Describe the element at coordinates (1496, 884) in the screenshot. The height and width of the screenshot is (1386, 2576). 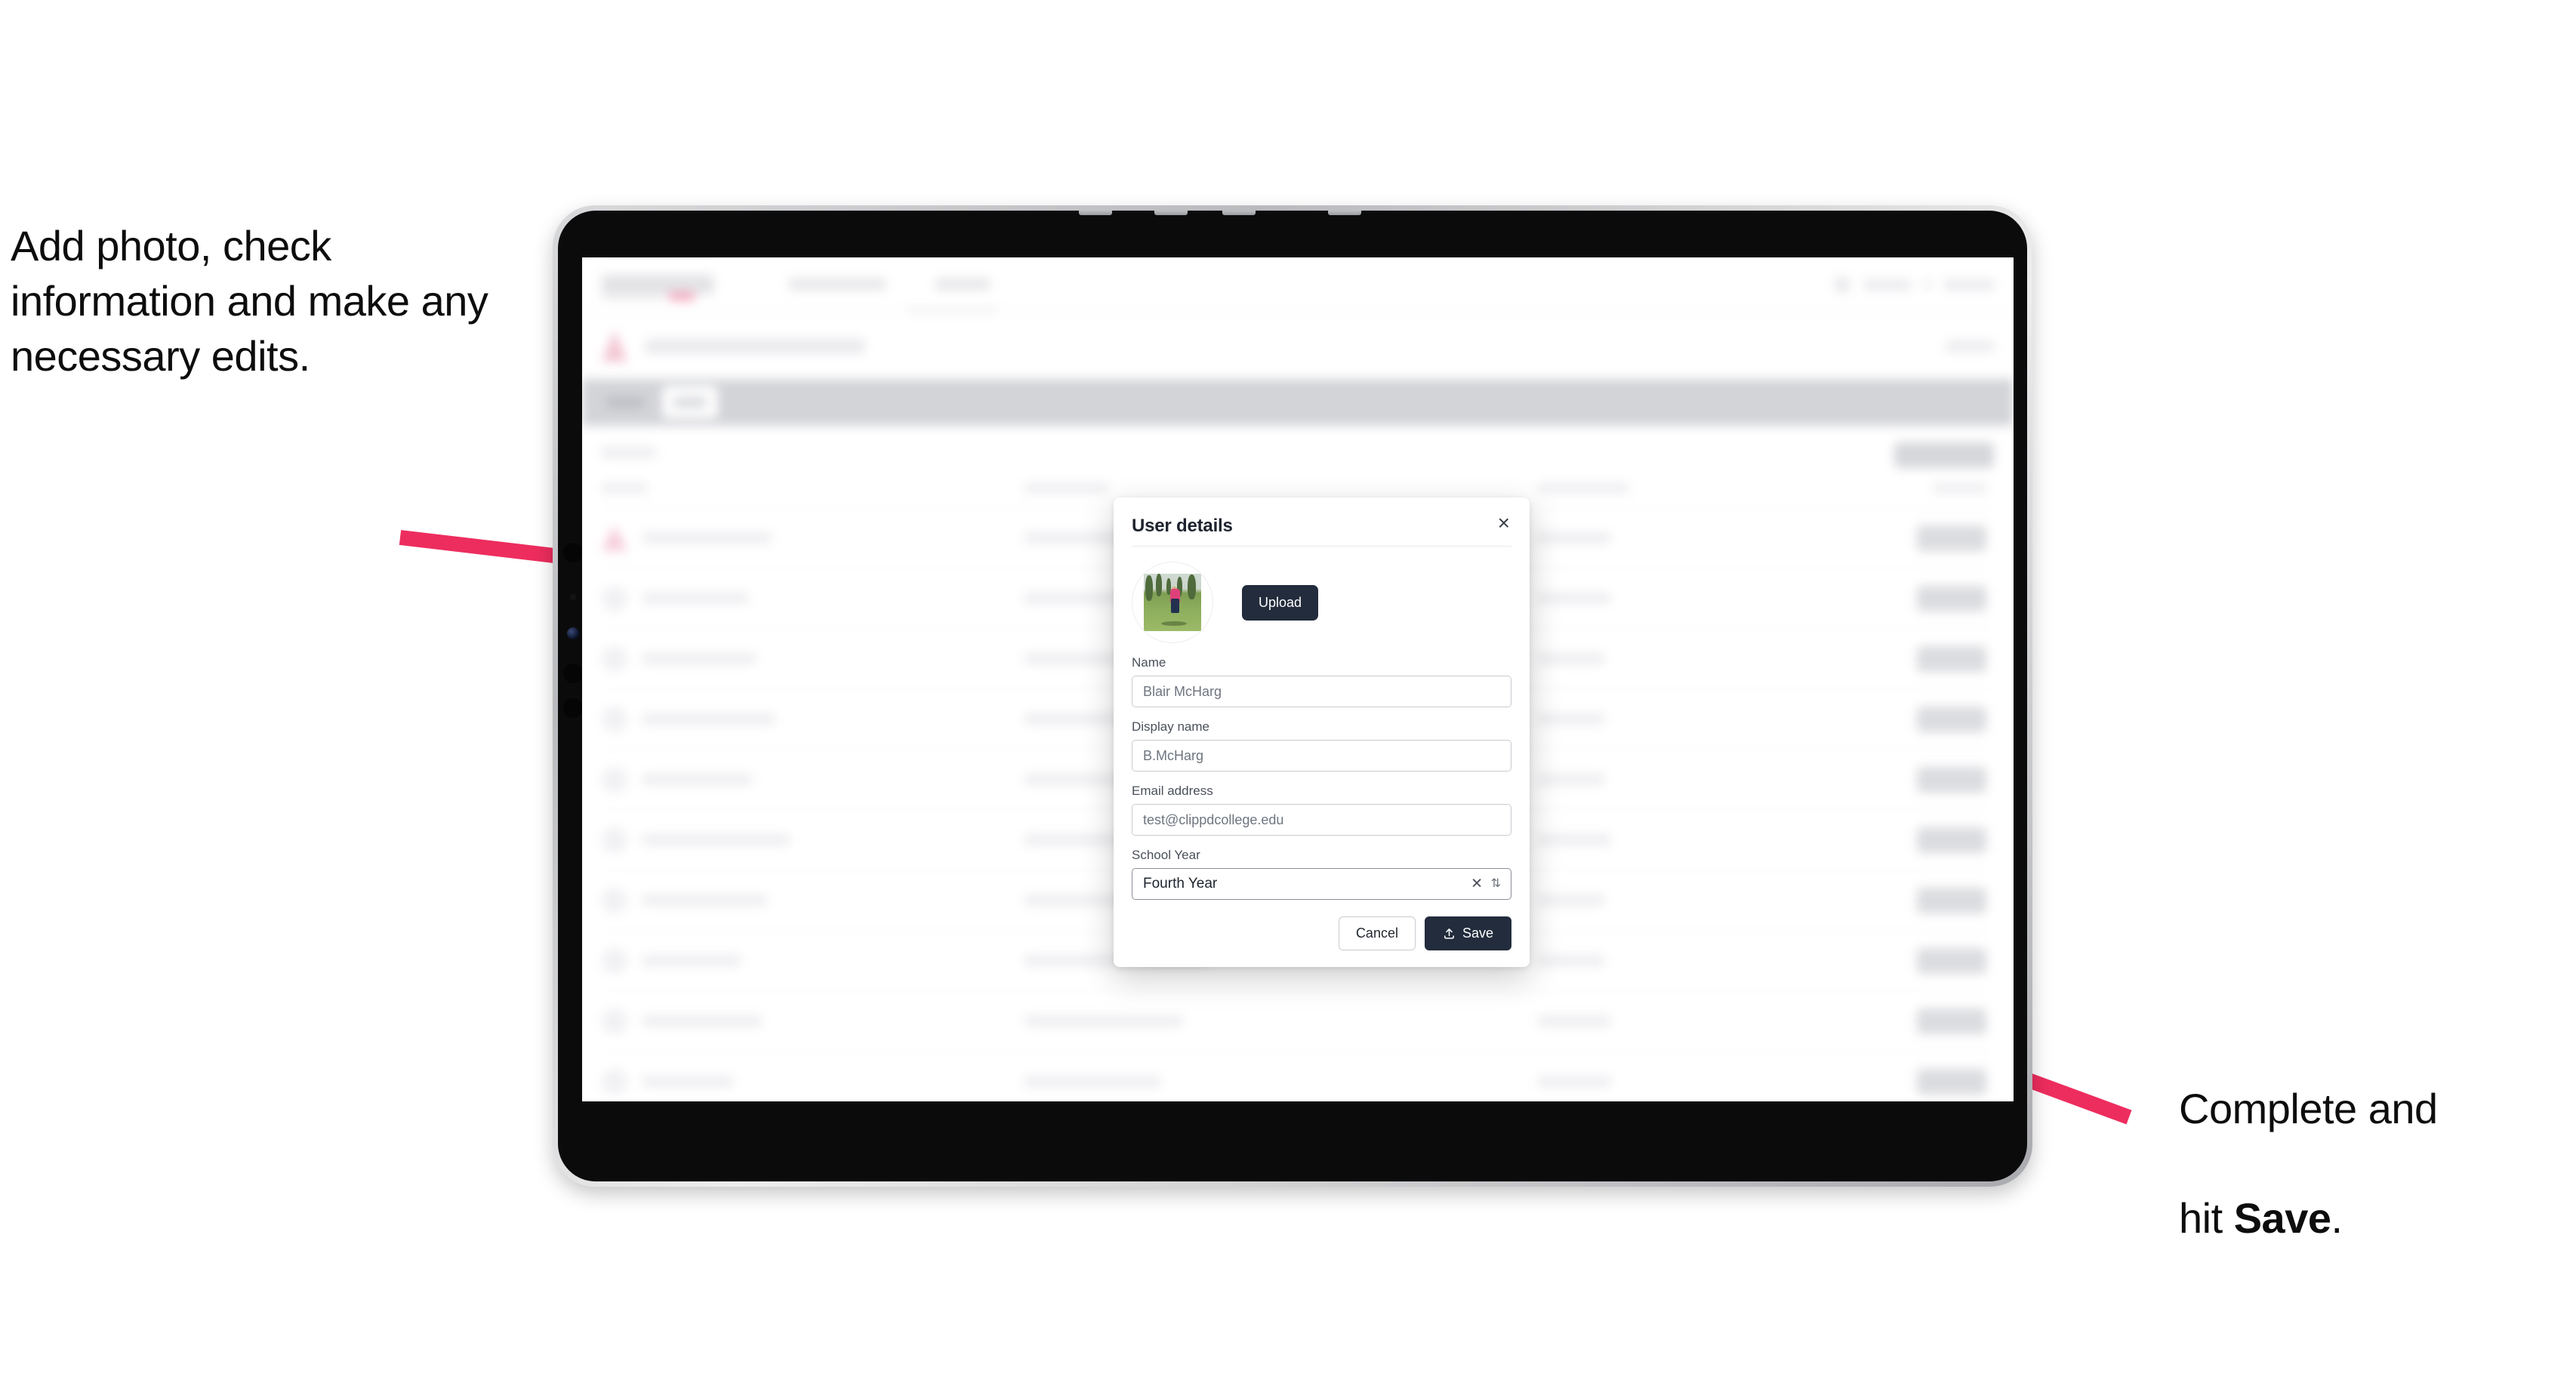
I see `chevron-updown-icon: ⇅` at that location.